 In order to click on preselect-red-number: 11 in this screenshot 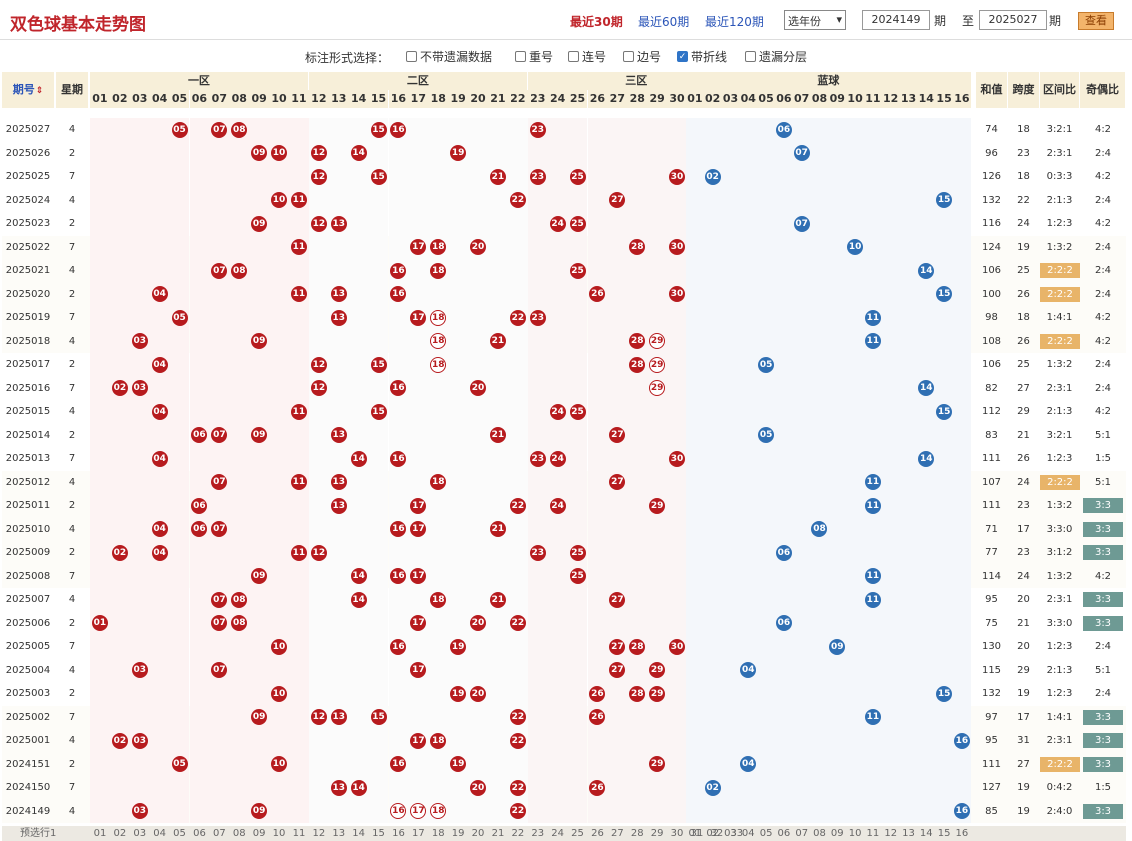, I will do `click(299, 833)`.